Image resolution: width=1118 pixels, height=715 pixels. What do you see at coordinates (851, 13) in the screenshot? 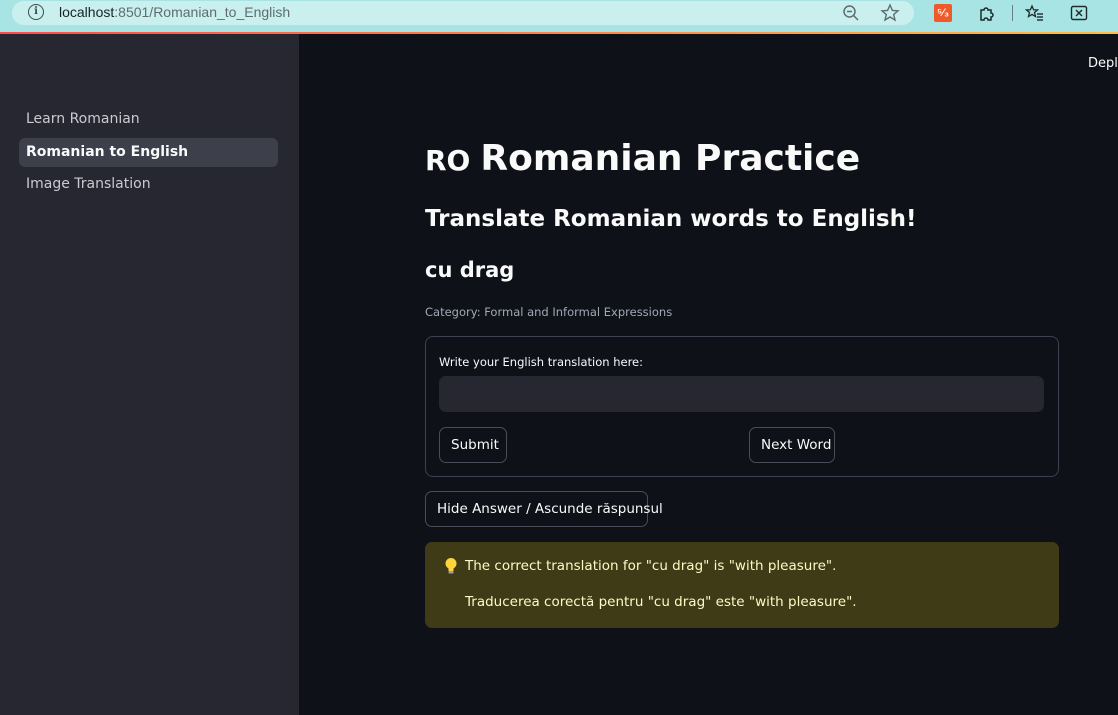
I see `zoom-out-icon` at bounding box center [851, 13].